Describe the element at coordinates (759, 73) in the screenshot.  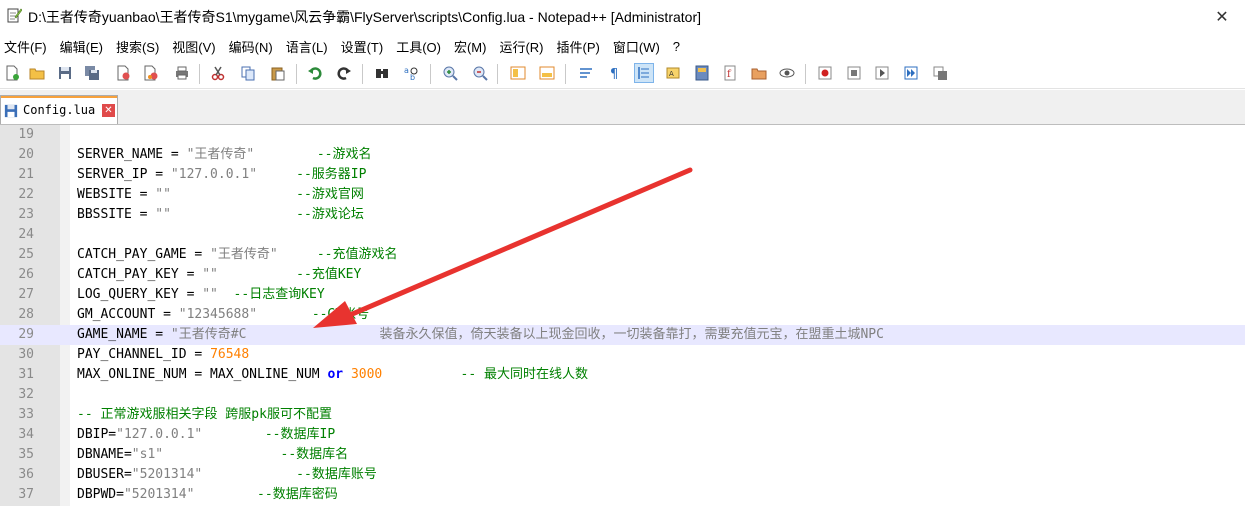
I see `folder-workspace-icon` at that location.